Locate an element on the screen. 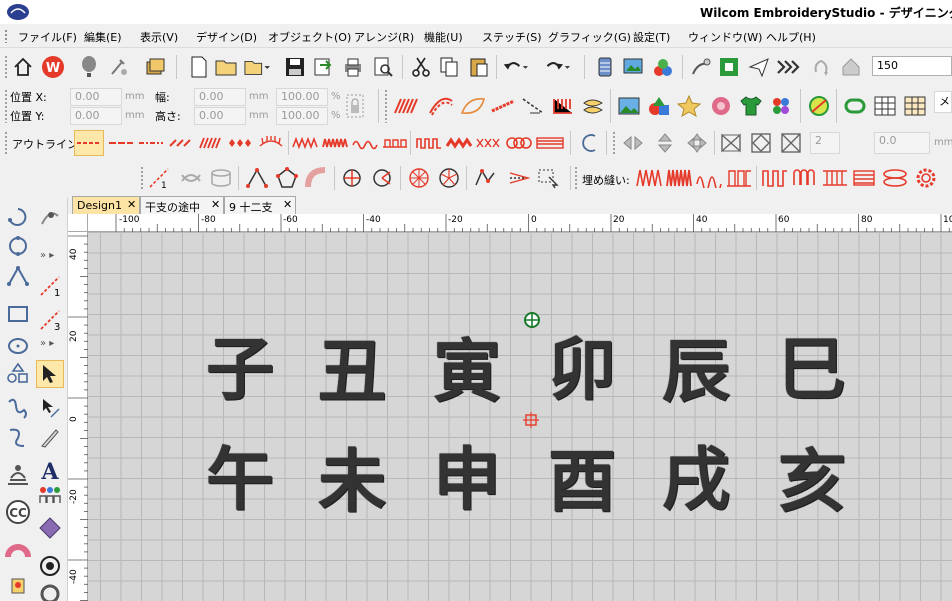 The height and width of the screenshot is (601, 952). tshirt-button is located at coordinates (751, 106).